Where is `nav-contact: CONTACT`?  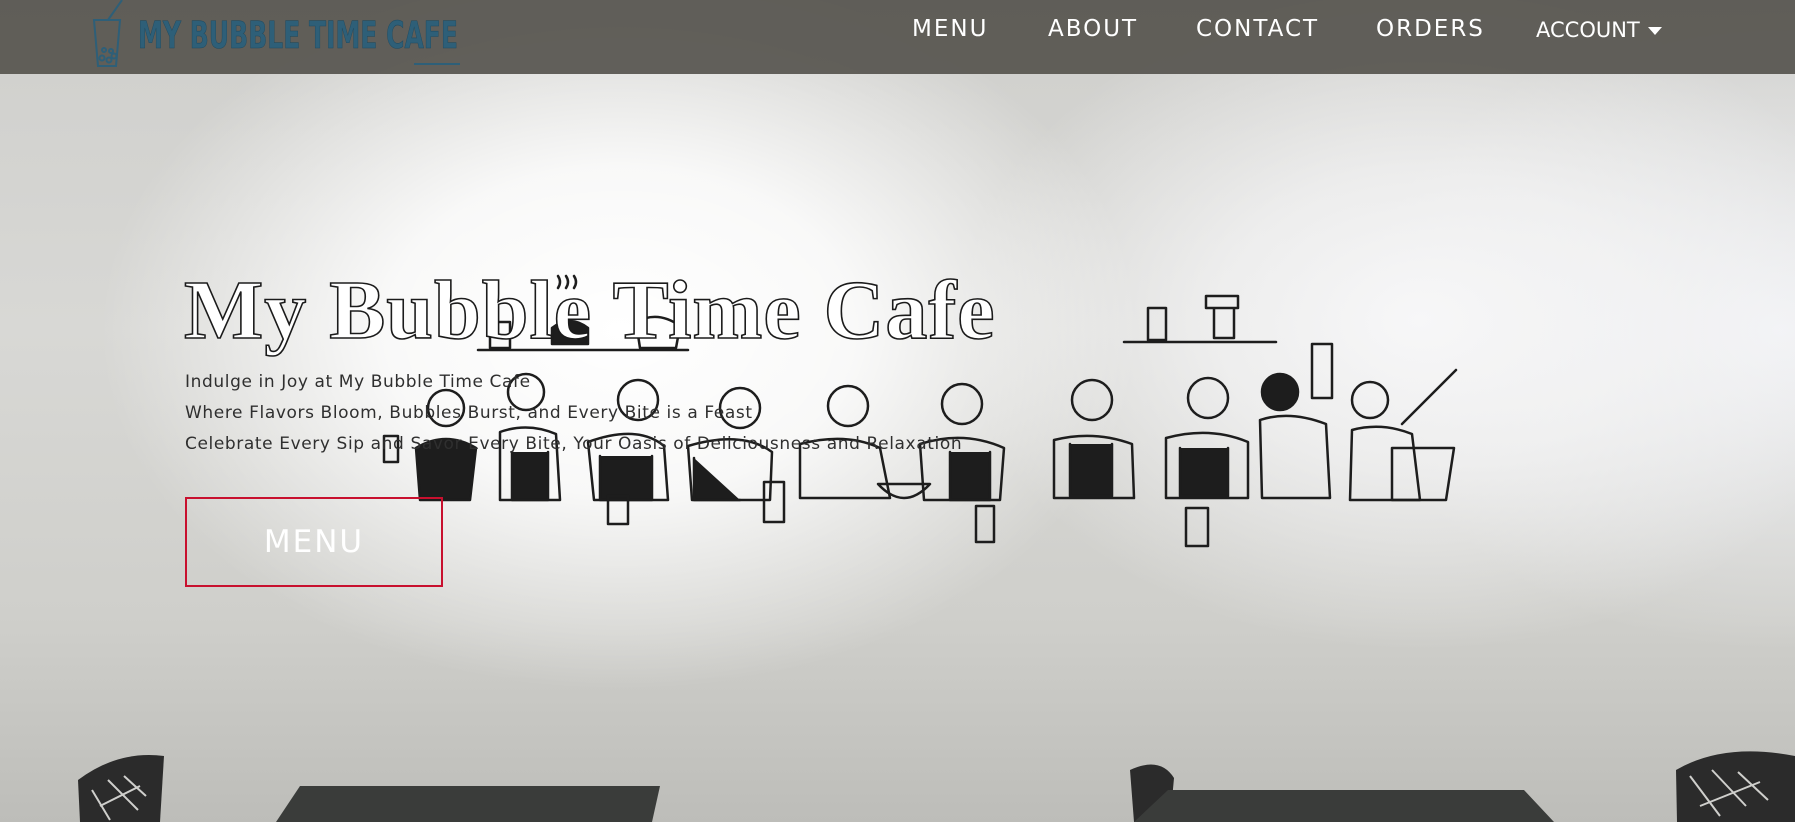 nav-contact: CONTACT is located at coordinates (1257, 29).